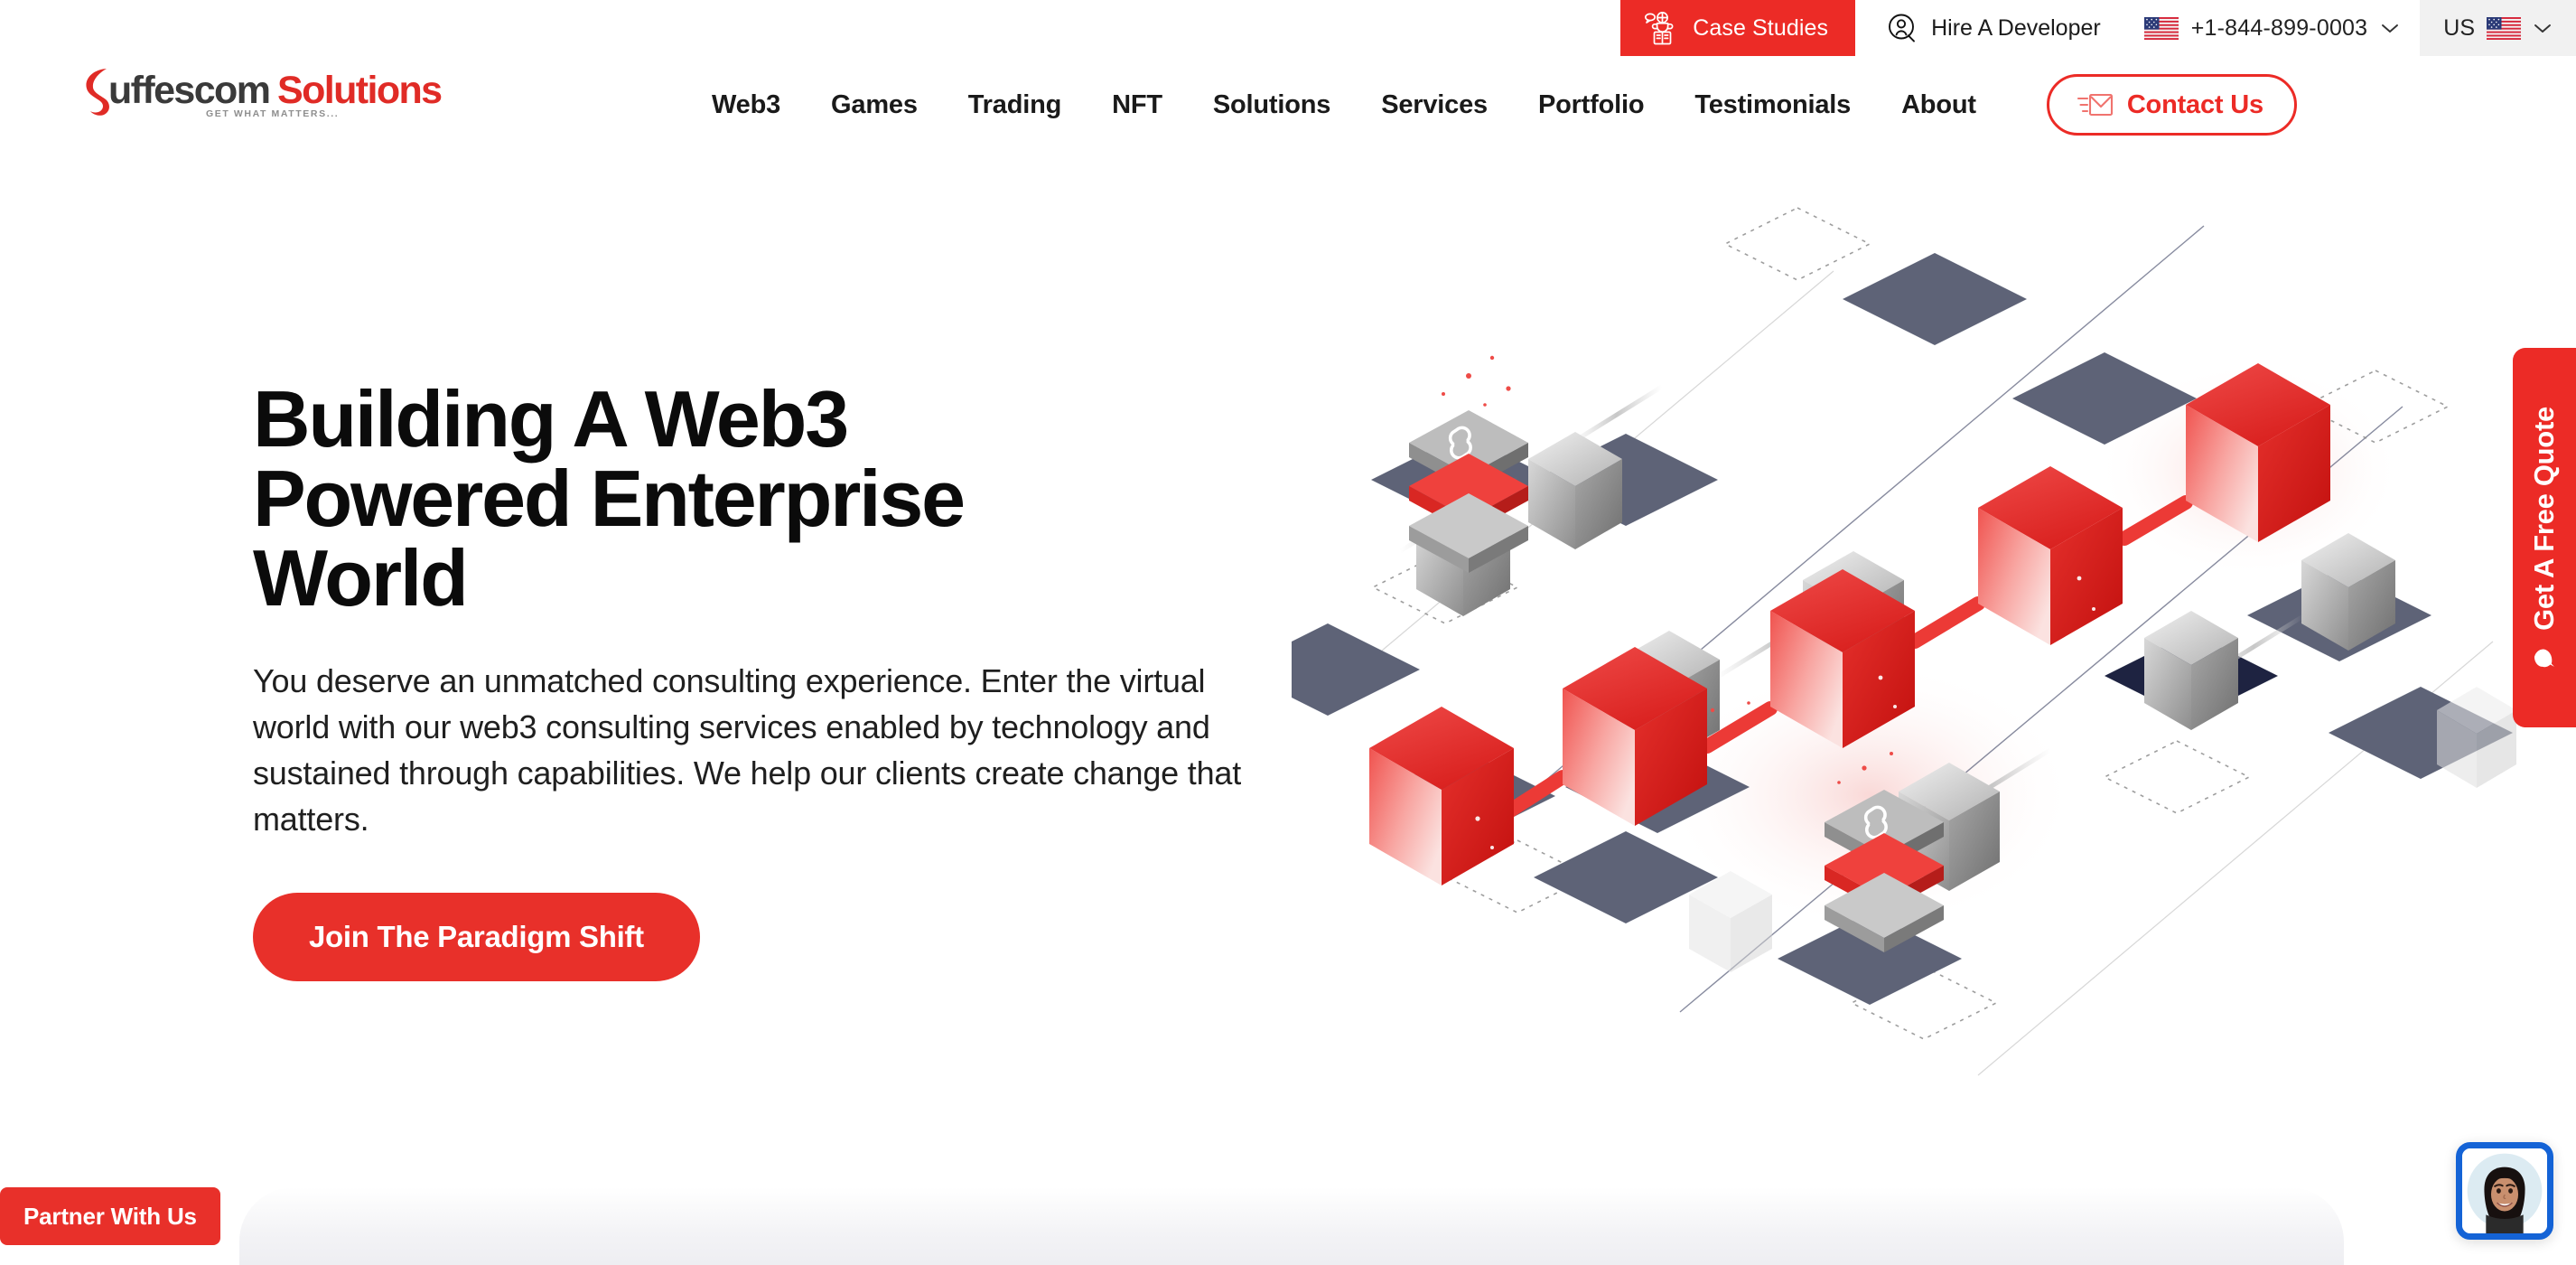 Image resolution: width=2576 pixels, height=1265 pixels. I want to click on nav-item-solutions: Solutions, so click(1272, 105).